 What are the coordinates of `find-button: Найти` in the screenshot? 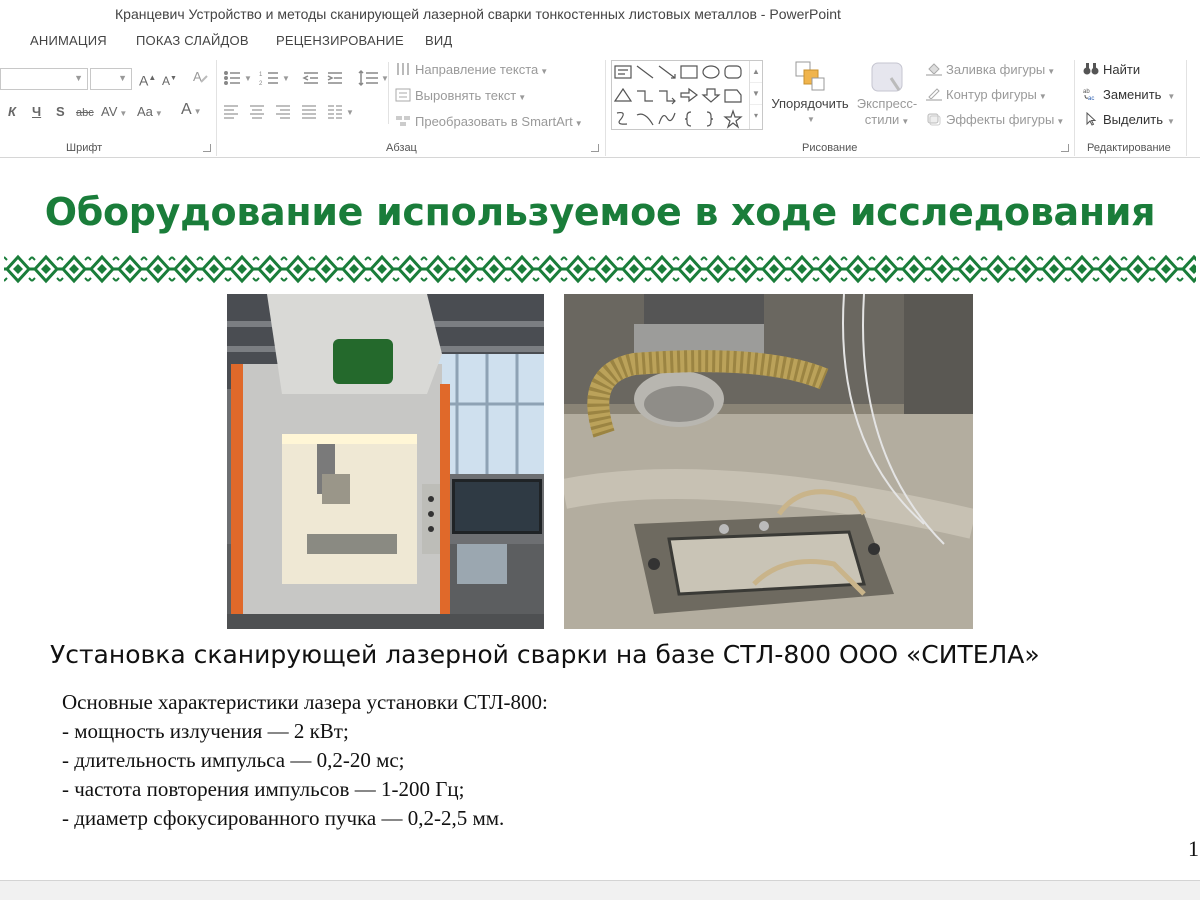 It's located at (1111, 70).